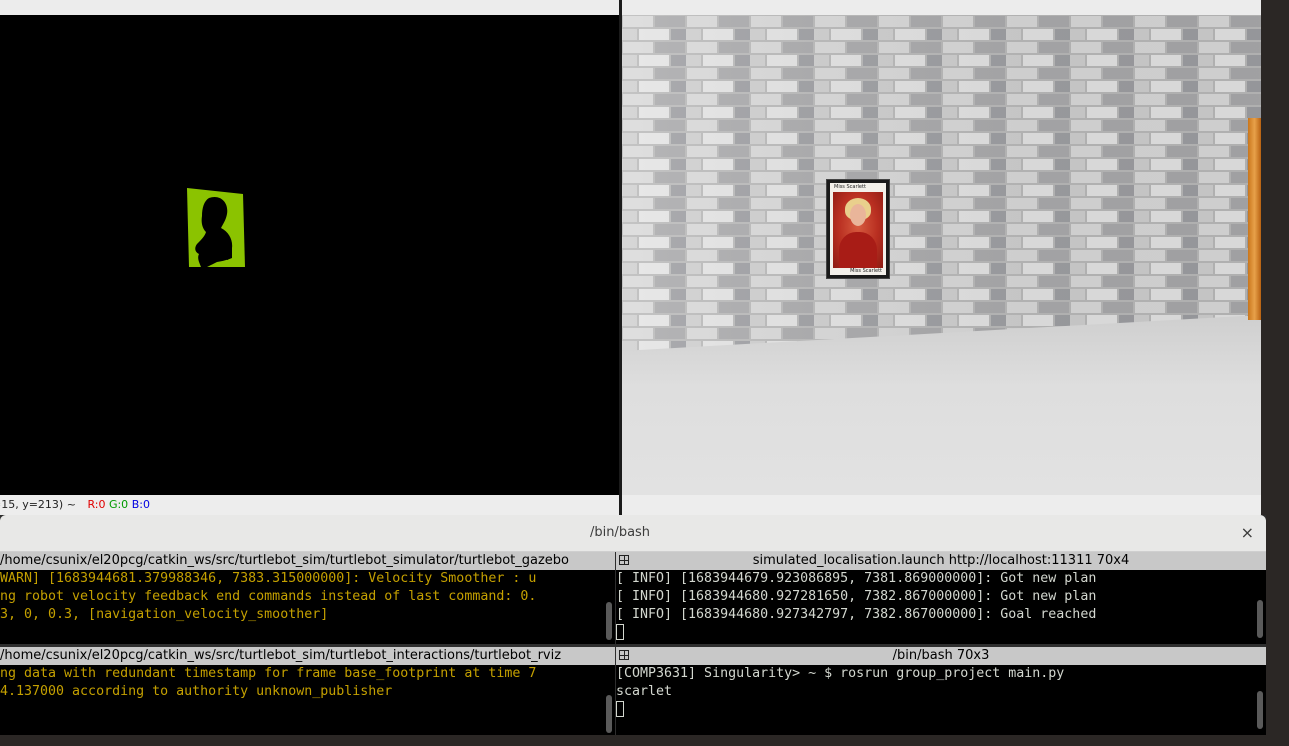 The height and width of the screenshot is (746, 1289). What do you see at coordinates (140, 504) in the screenshot?
I see `blue-channel-value: B:0` at bounding box center [140, 504].